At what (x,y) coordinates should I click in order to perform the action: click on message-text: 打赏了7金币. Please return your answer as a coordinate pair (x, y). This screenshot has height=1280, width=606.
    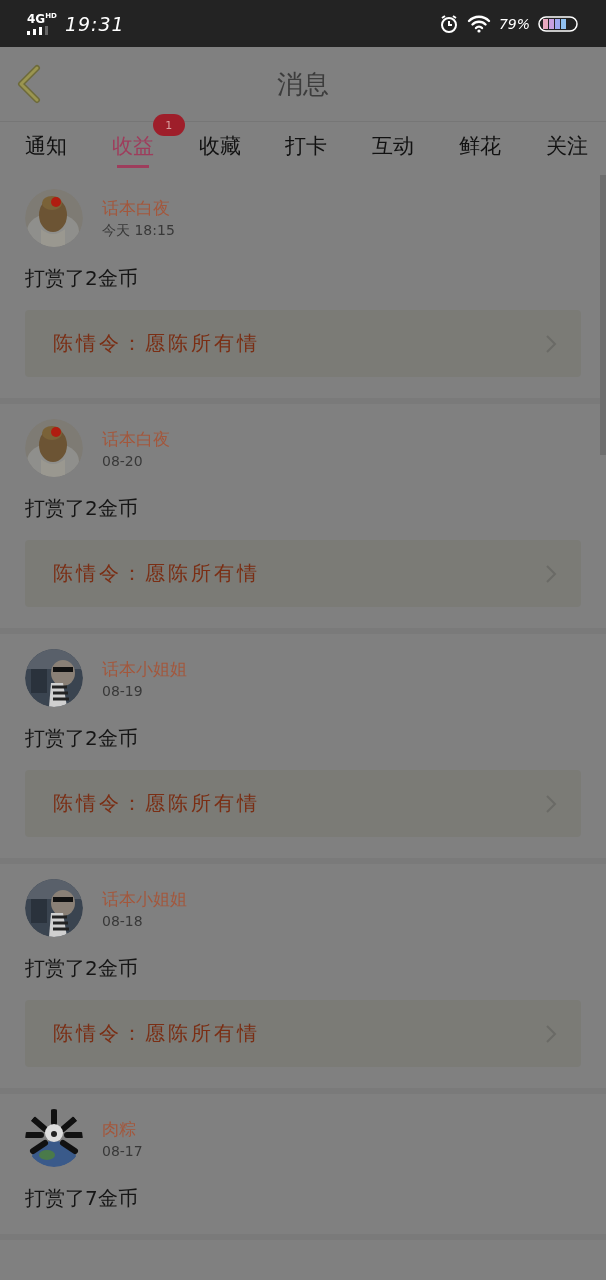
    Looking at the image, I should click on (82, 1198).